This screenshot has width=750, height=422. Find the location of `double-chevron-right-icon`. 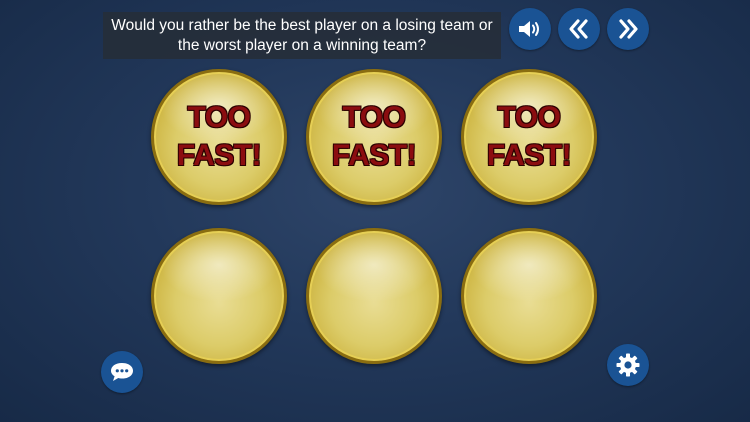

double-chevron-right-icon is located at coordinates (628, 29).